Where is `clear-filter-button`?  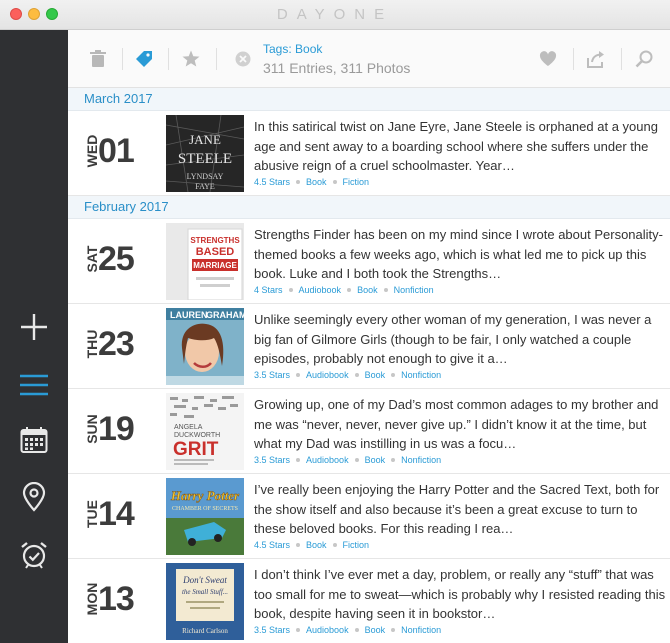 clear-filter-button is located at coordinates (243, 59).